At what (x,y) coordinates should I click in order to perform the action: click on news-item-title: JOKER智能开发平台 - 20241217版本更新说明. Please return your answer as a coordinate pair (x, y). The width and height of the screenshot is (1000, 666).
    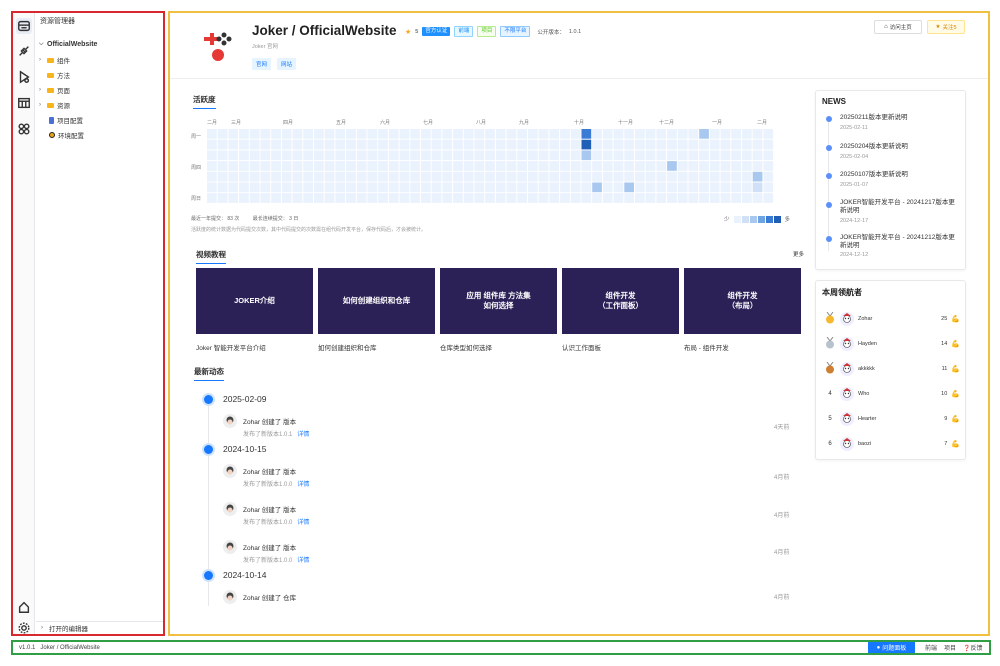
    Looking at the image, I should click on (899, 207).